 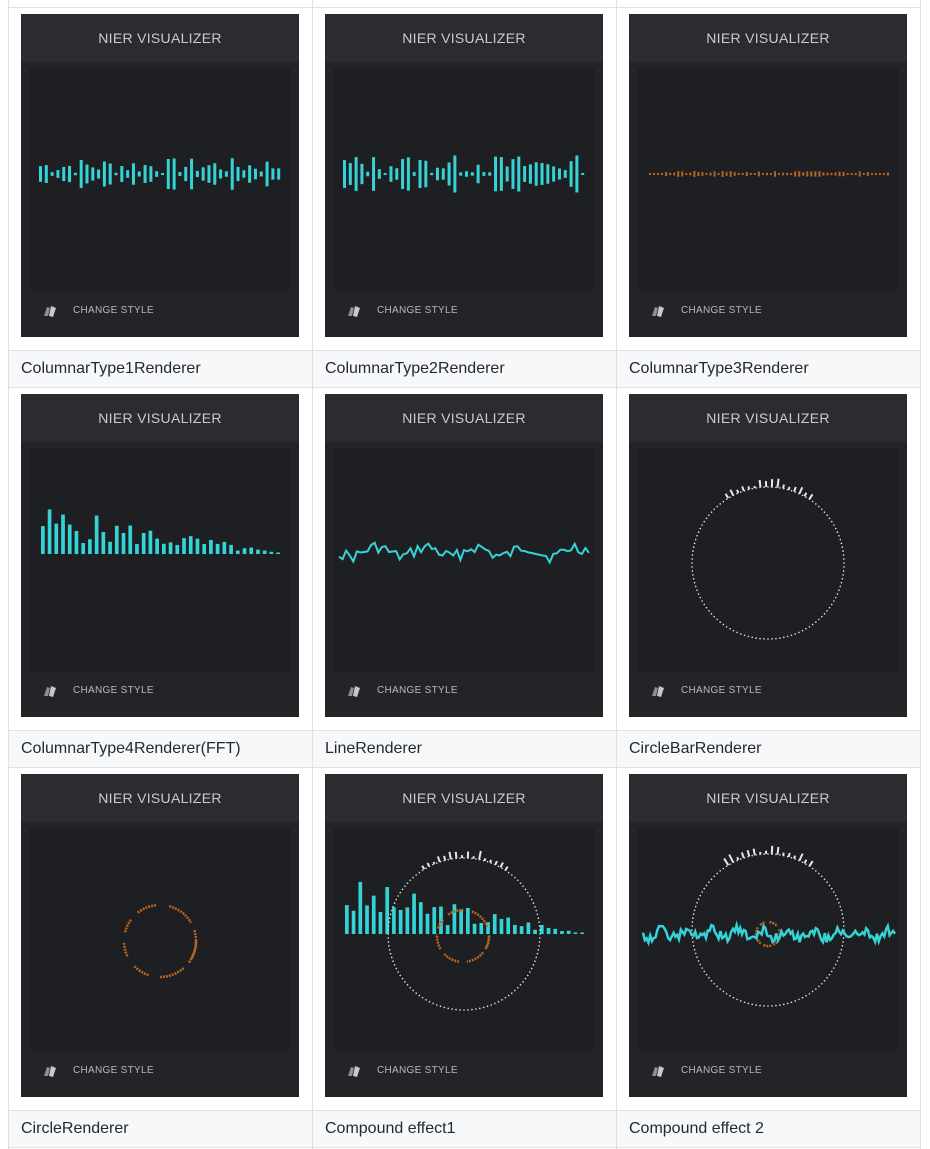 What do you see at coordinates (160, 748) in the screenshot?
I see `renderer-caption: ColumnarType4Renderer(FFT)` at bounding box center [160, 748].